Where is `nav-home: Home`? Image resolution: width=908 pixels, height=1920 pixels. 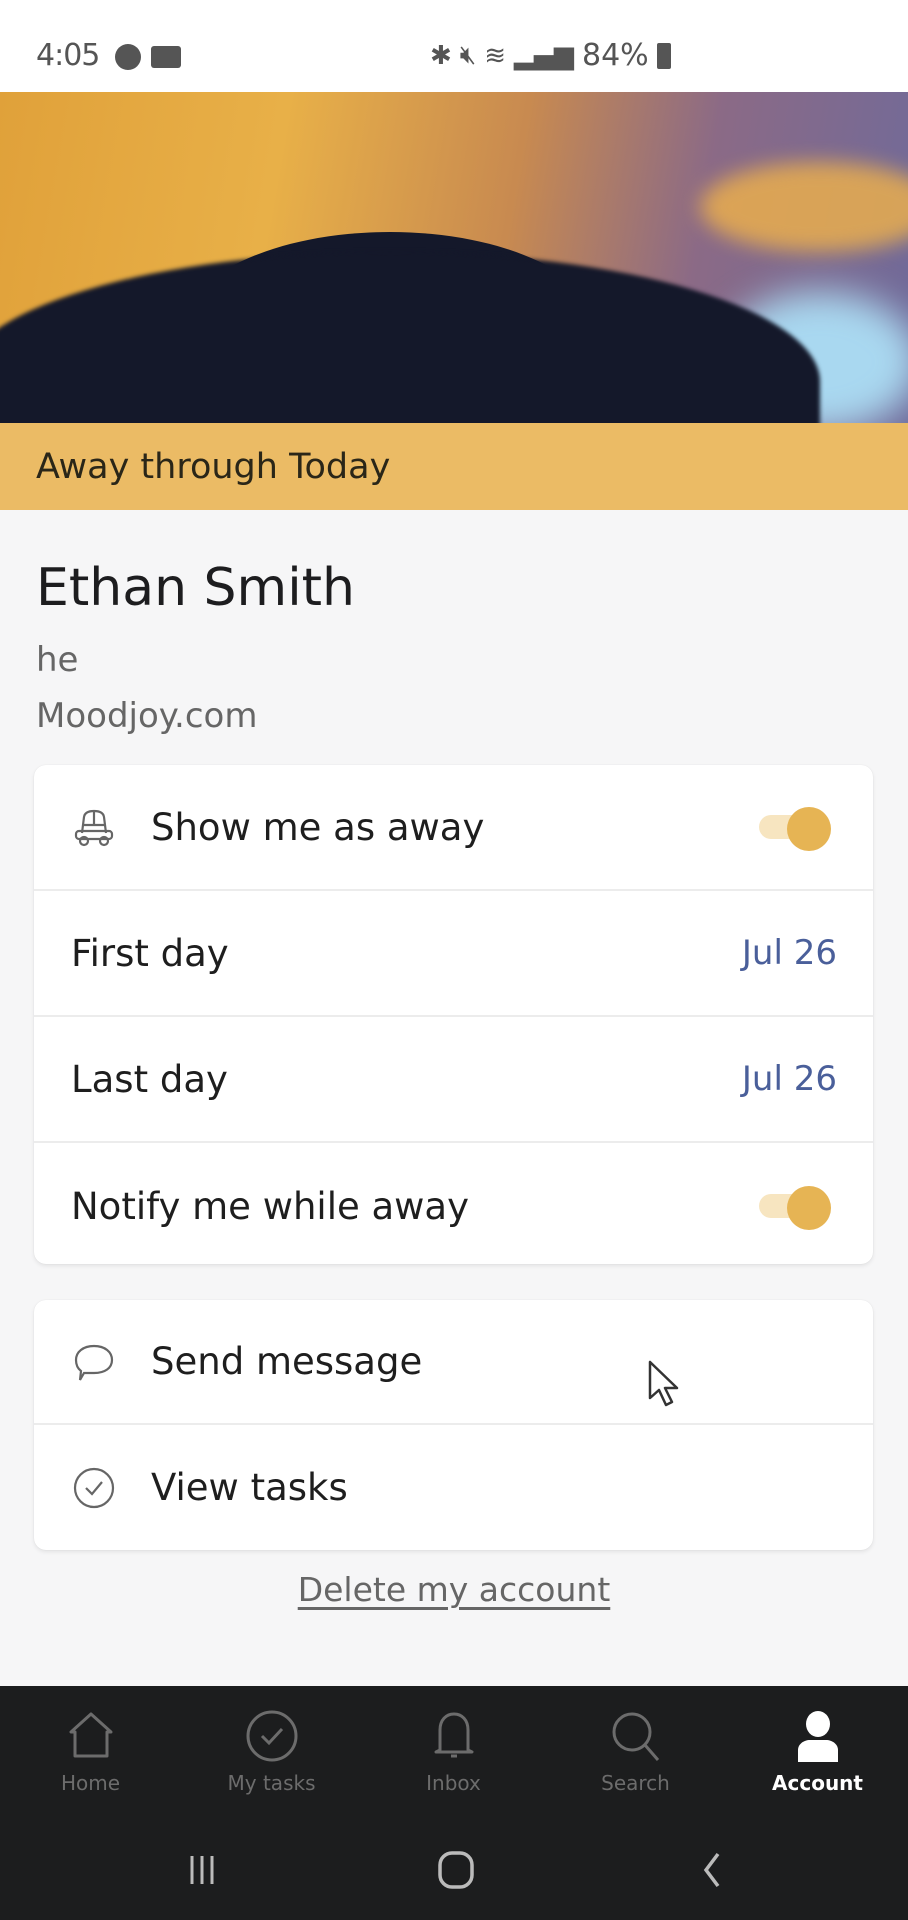 nav-home: Home is located at coordinates (90, 1746).